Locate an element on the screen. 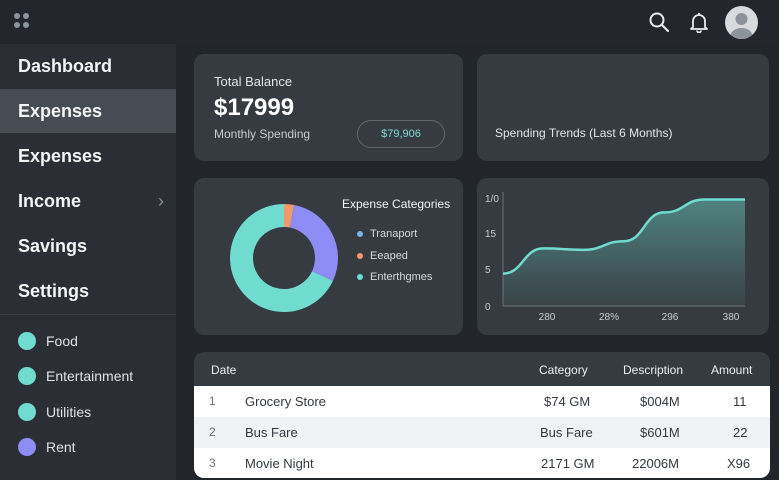 Image resolution: width=779 pixels, height=480 pixels. balance-value: $17999 is located at coordinates (254, 107).